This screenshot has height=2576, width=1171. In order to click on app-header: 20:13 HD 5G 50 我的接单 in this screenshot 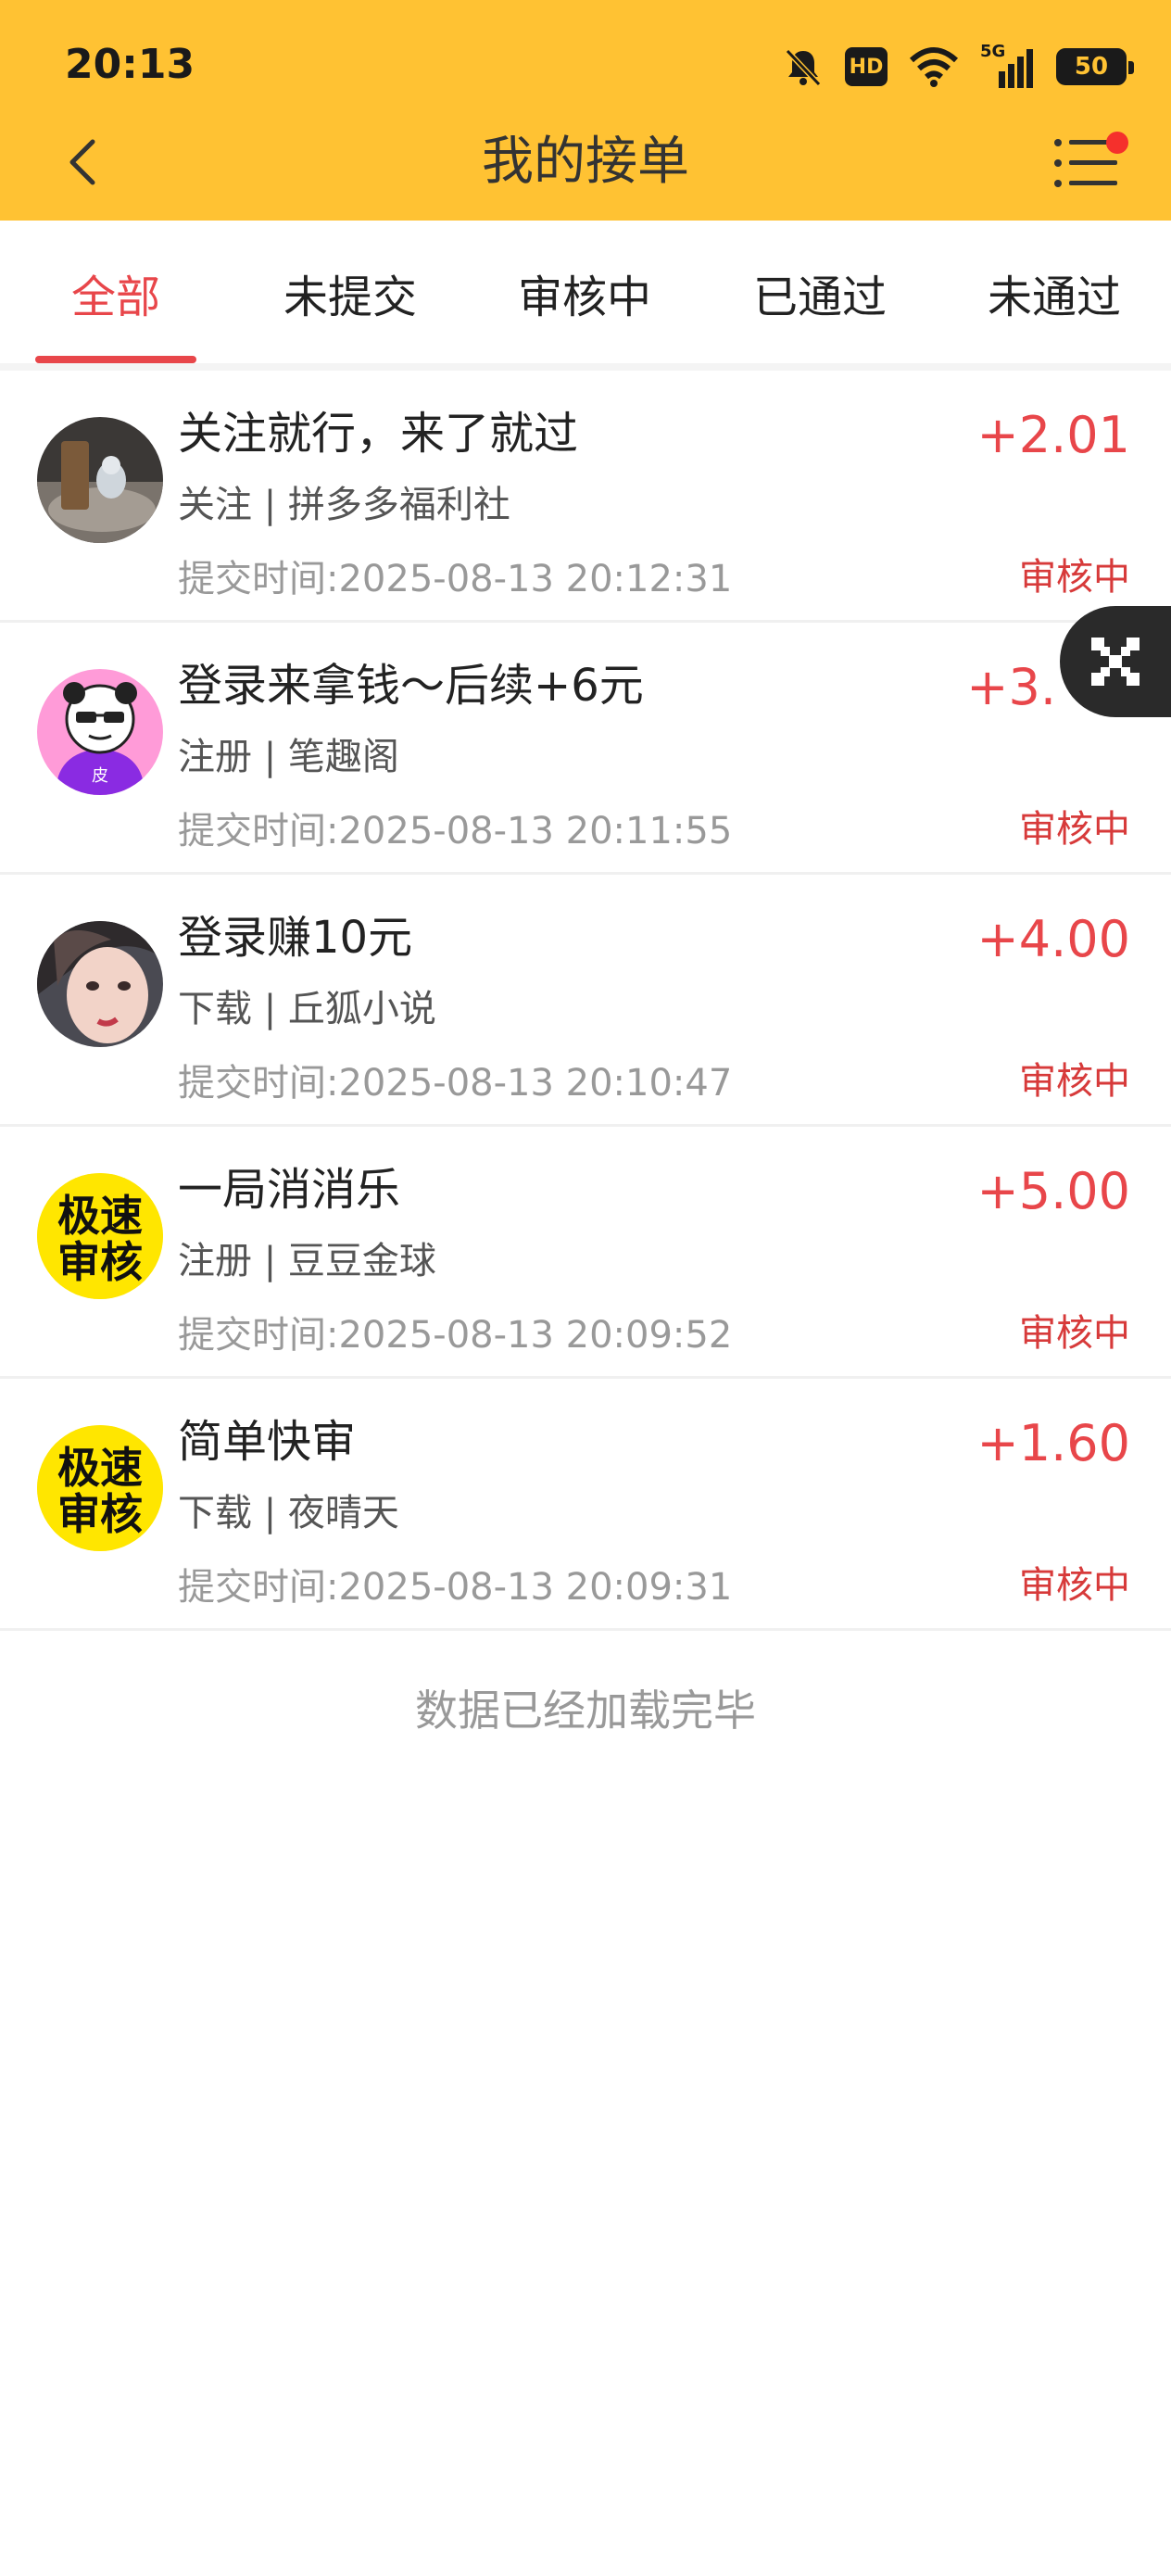, I will do `click(585, 111)`.